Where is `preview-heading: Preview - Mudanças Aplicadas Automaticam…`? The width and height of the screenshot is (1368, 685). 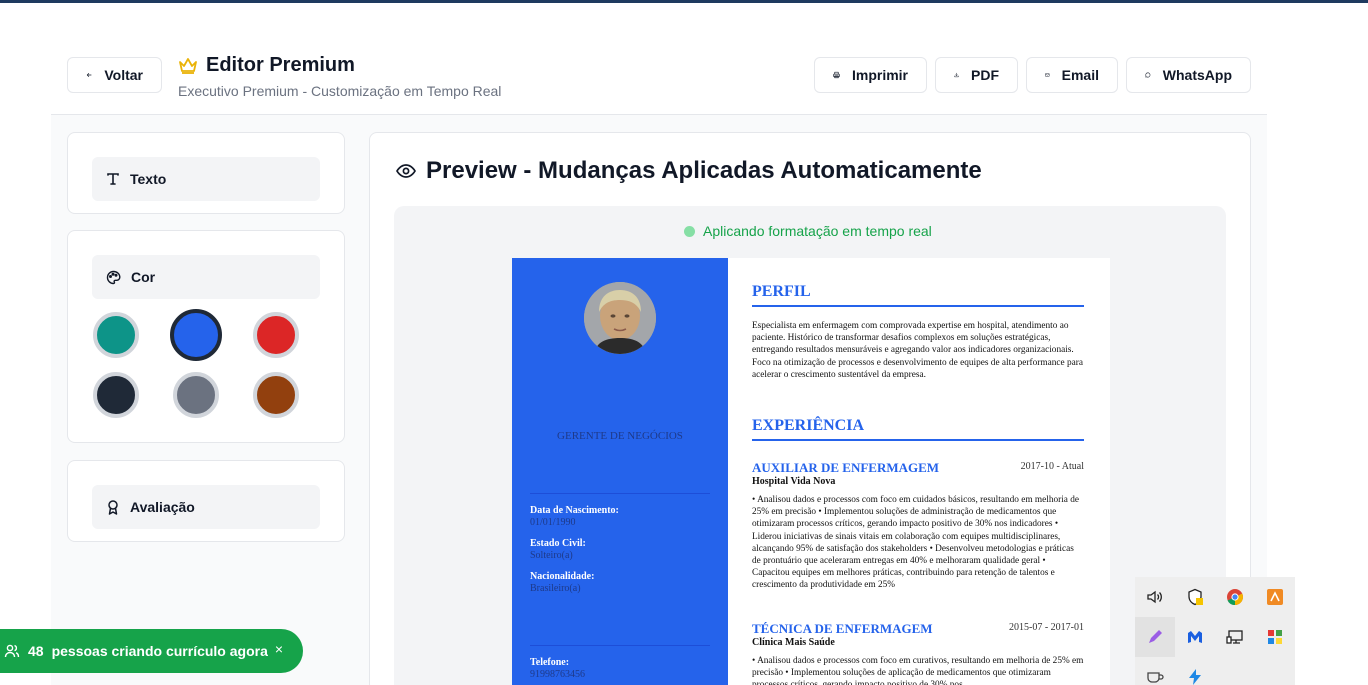
preview-heading: Preview - Mudanças Aplicadas Automaticam… is located at coordinates (689, 171).